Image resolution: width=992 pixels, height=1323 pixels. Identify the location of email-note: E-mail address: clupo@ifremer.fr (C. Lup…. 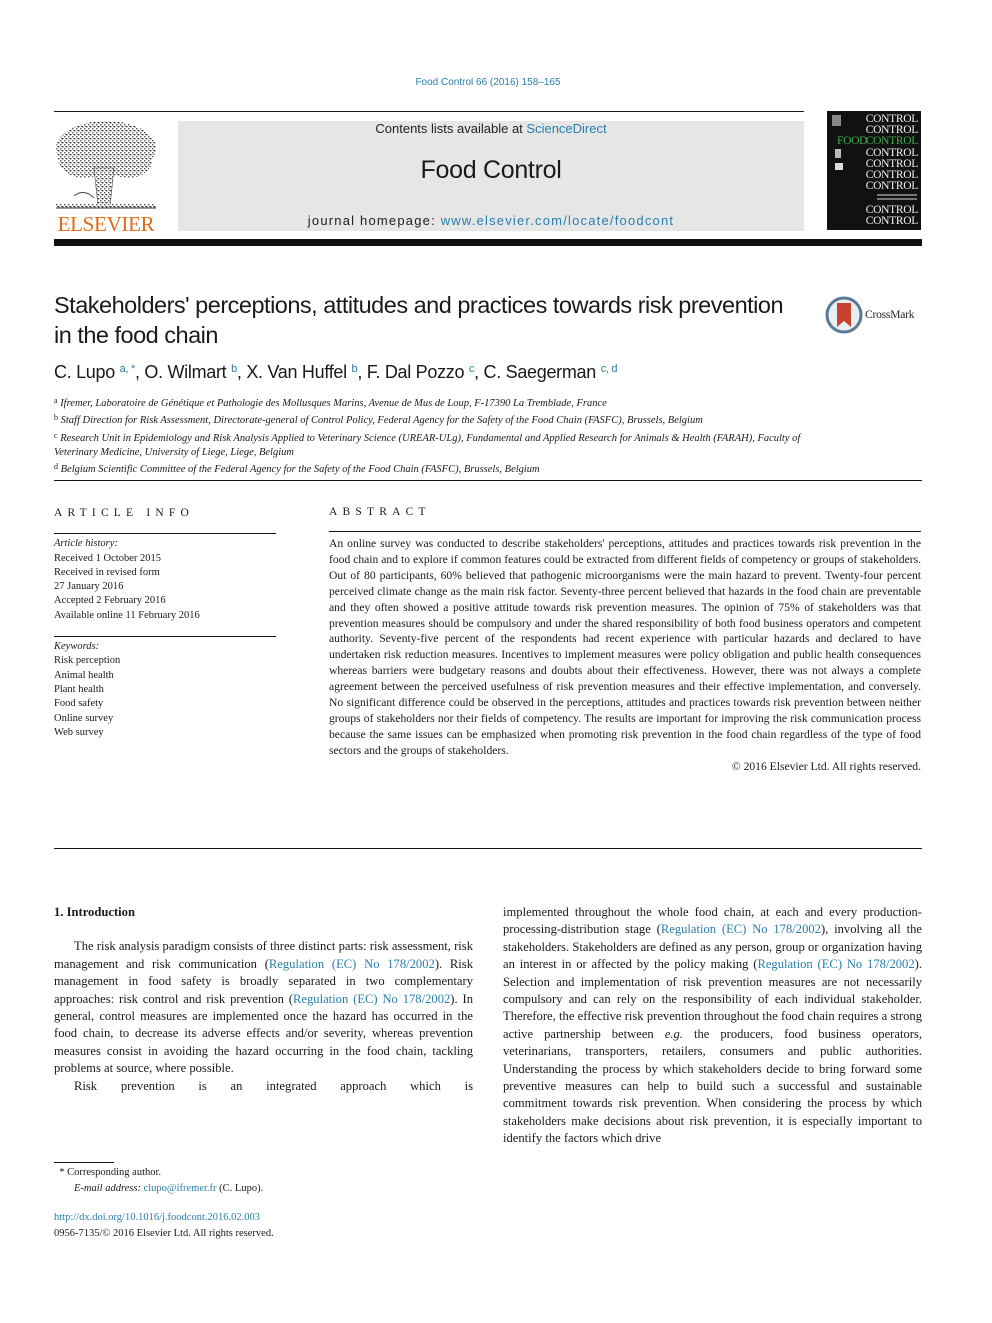
(158, 1189).